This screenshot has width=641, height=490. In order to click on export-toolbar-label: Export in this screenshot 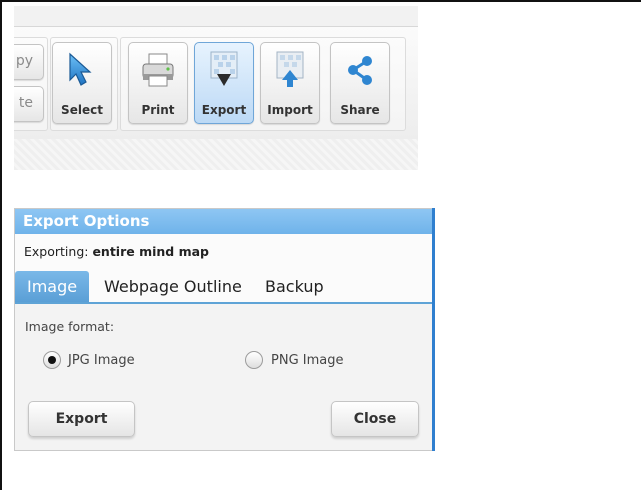, I will do `click(224, 110)`.